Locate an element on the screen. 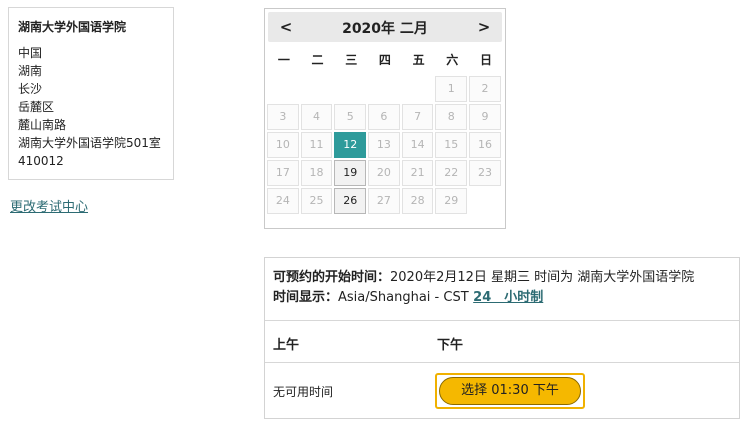  calendar-day: 27 is located at coordinates (384, 201).